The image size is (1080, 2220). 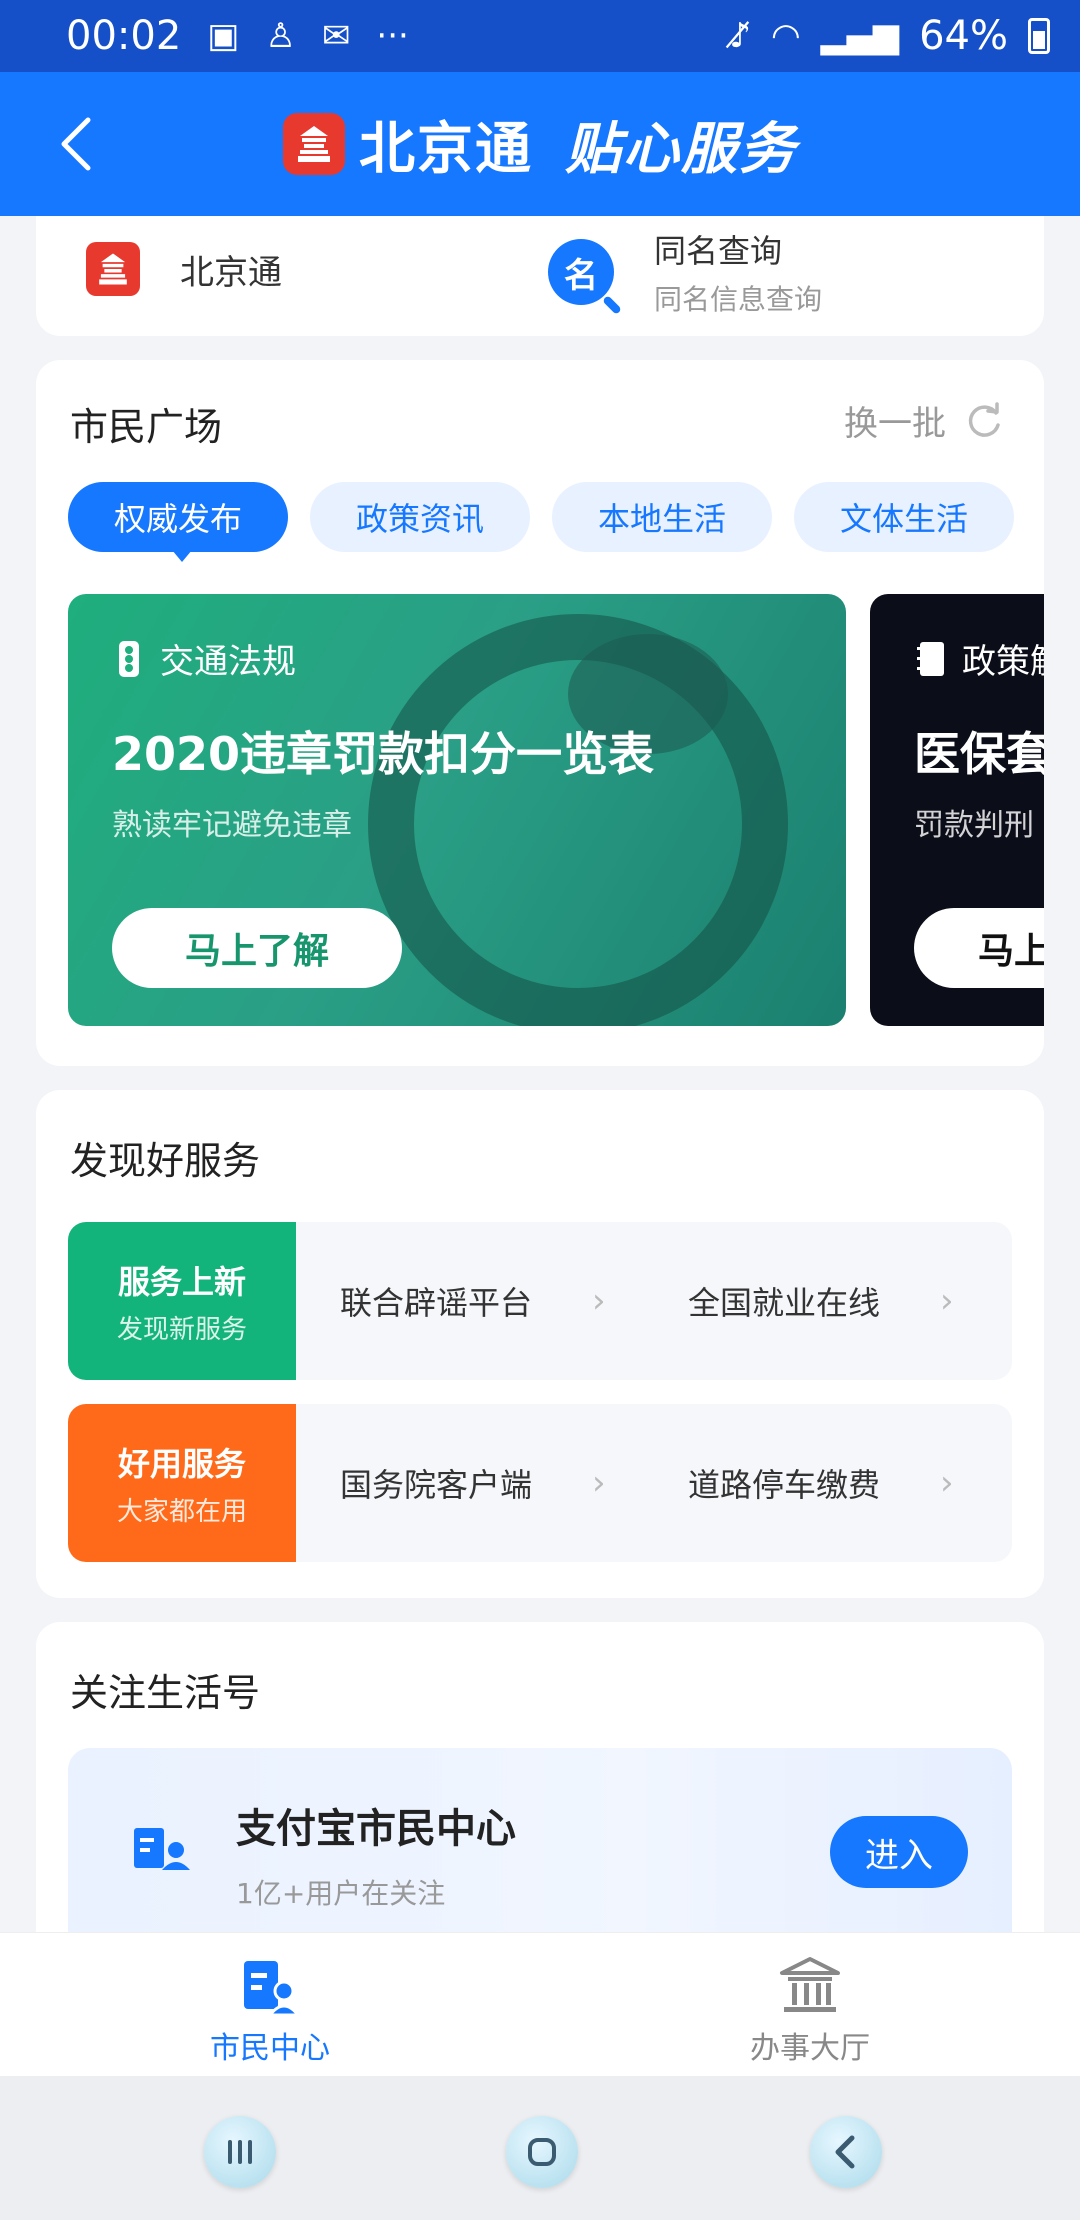 I want to click on mail-icon: ✉, so click(x=336, y=36).